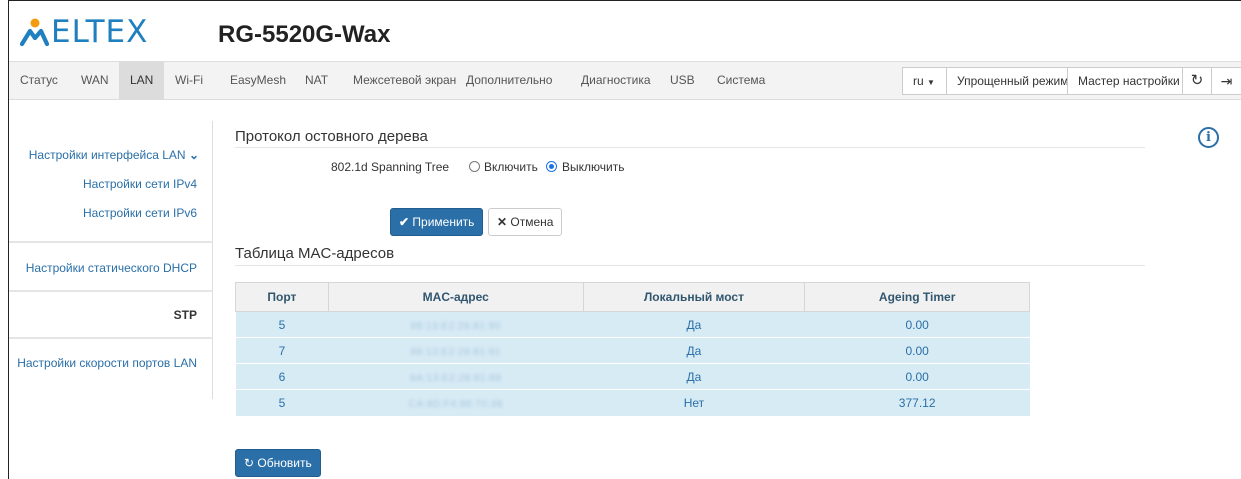 The image size is (1241, 479). I want to click on mac-value-blurred: 88:13:E2:28:81:91, so click(455, 352).